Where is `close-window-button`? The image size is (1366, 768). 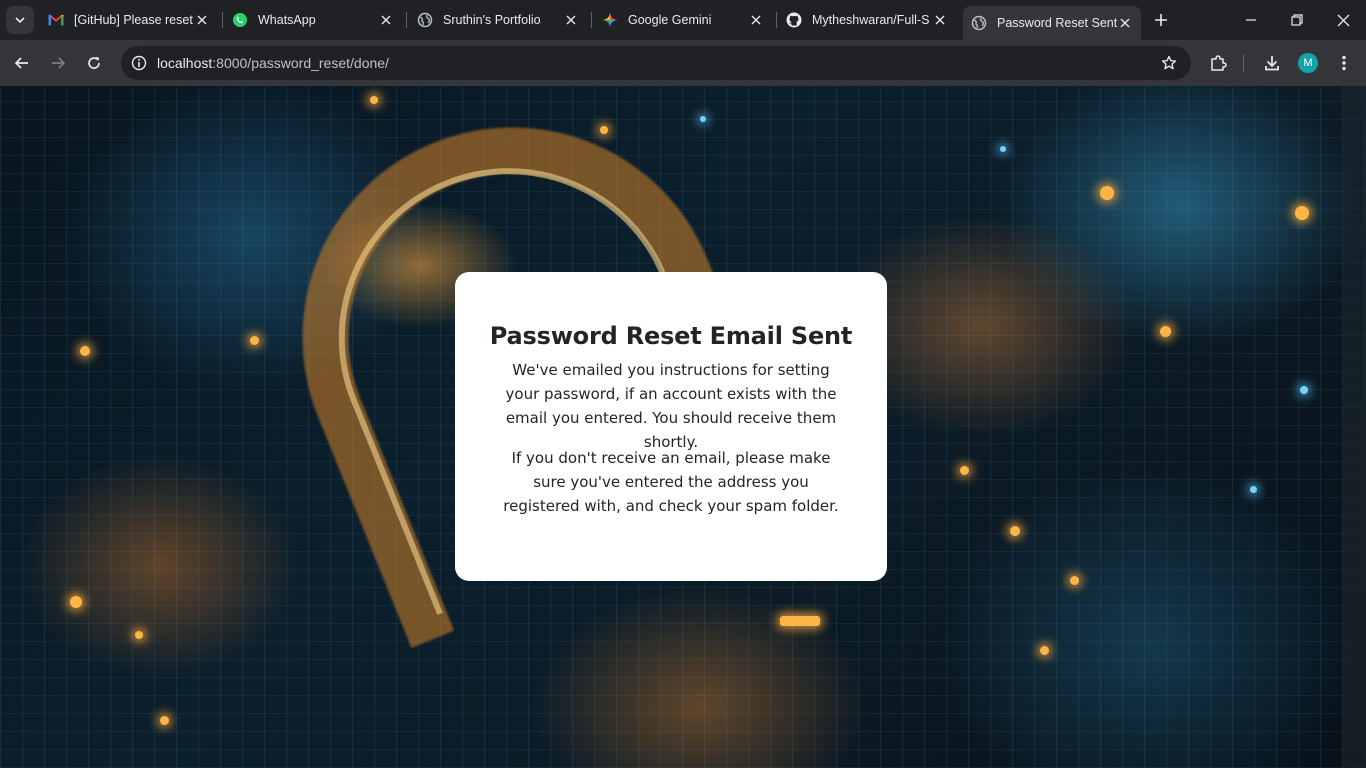 close-window-button is located at coordinates (1343, 20).